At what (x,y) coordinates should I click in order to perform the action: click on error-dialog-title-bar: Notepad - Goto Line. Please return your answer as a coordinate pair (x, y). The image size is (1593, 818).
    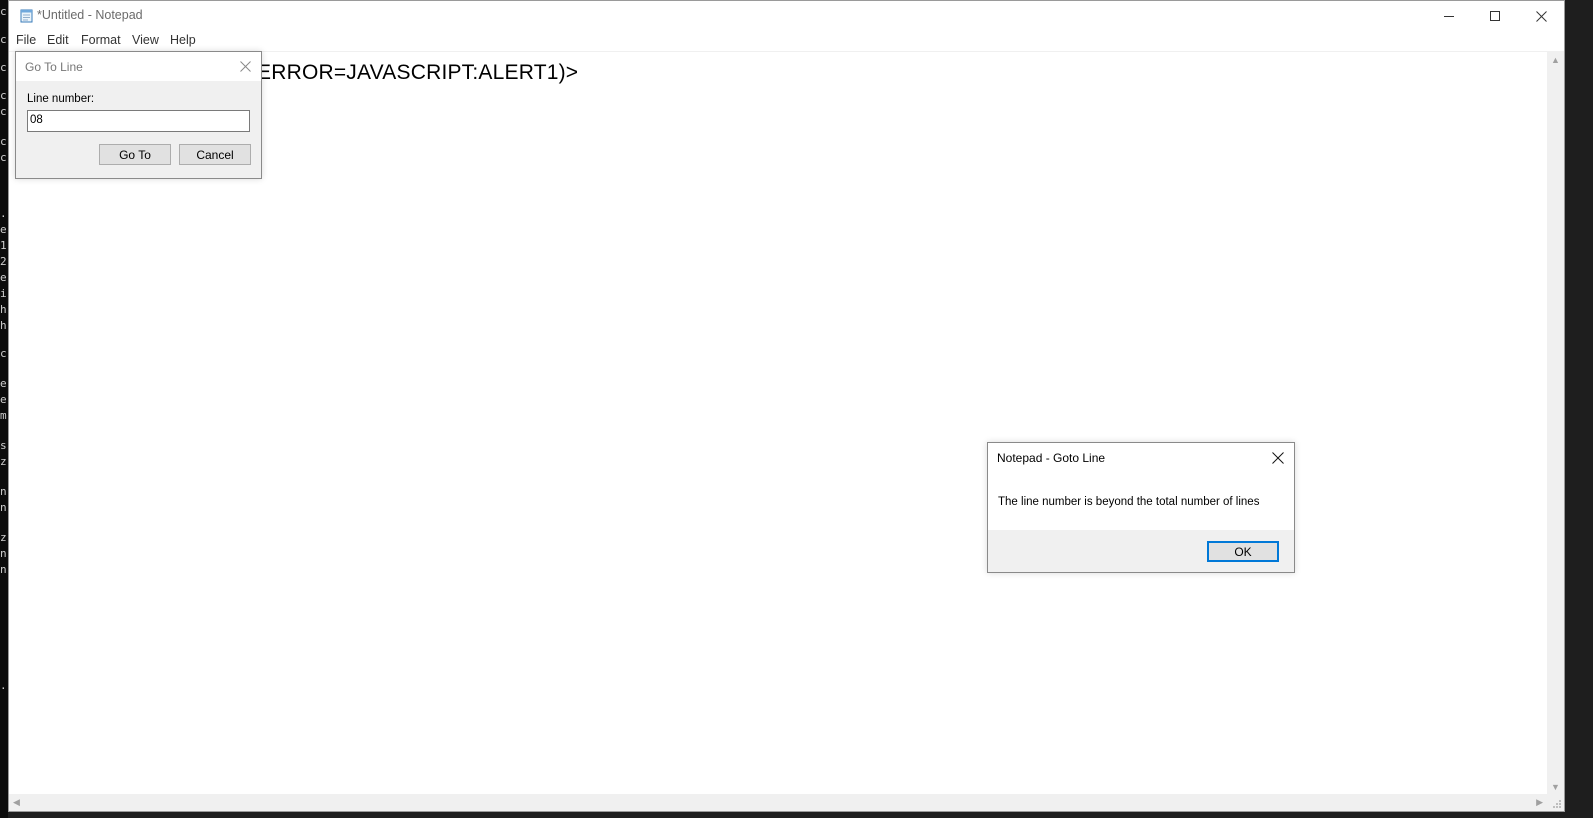
    Looking at the image, I should click on (1141, 457).